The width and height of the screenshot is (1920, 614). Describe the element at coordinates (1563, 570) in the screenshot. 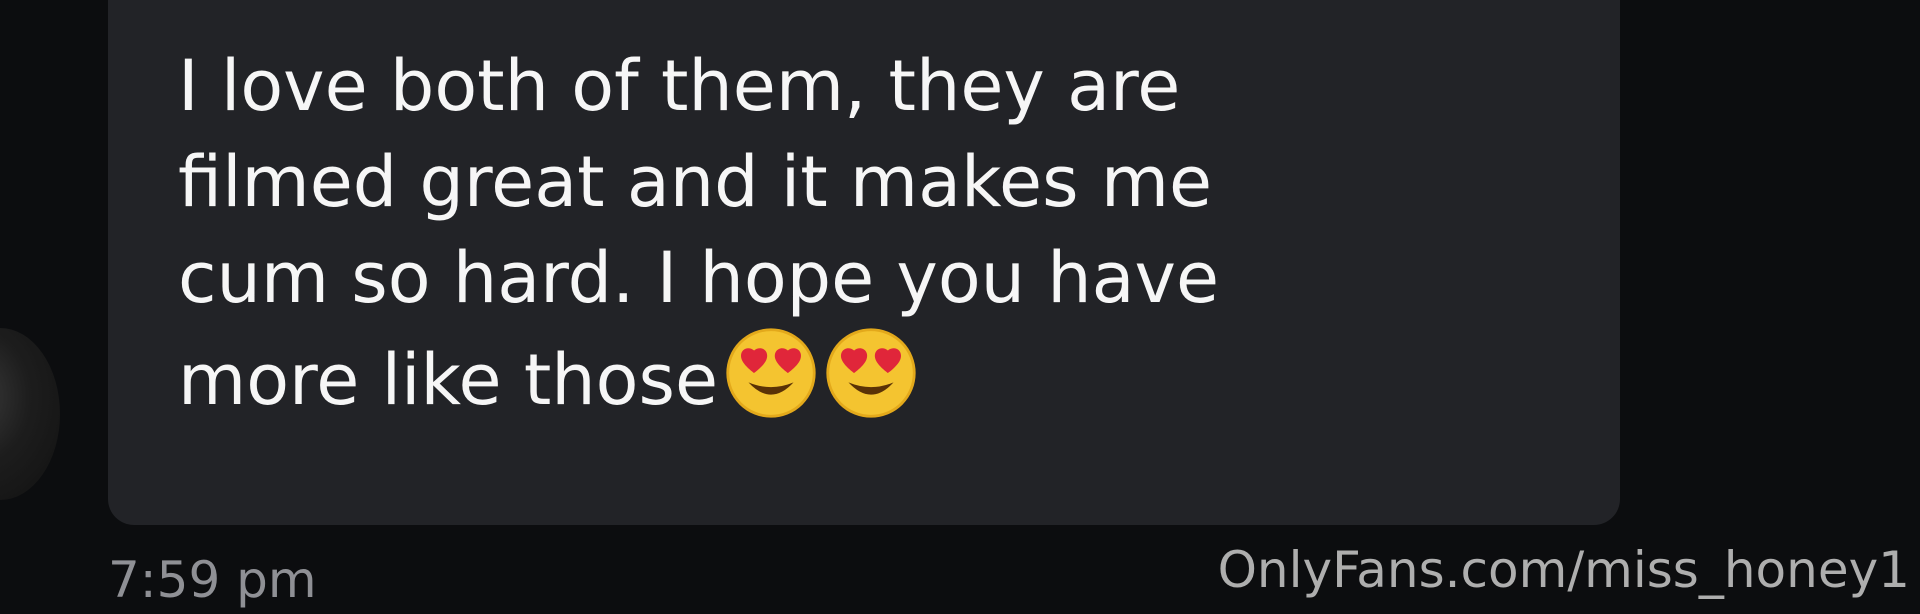

I see `watermark-text: OnlyFans.com/miss_honey1` at that location.